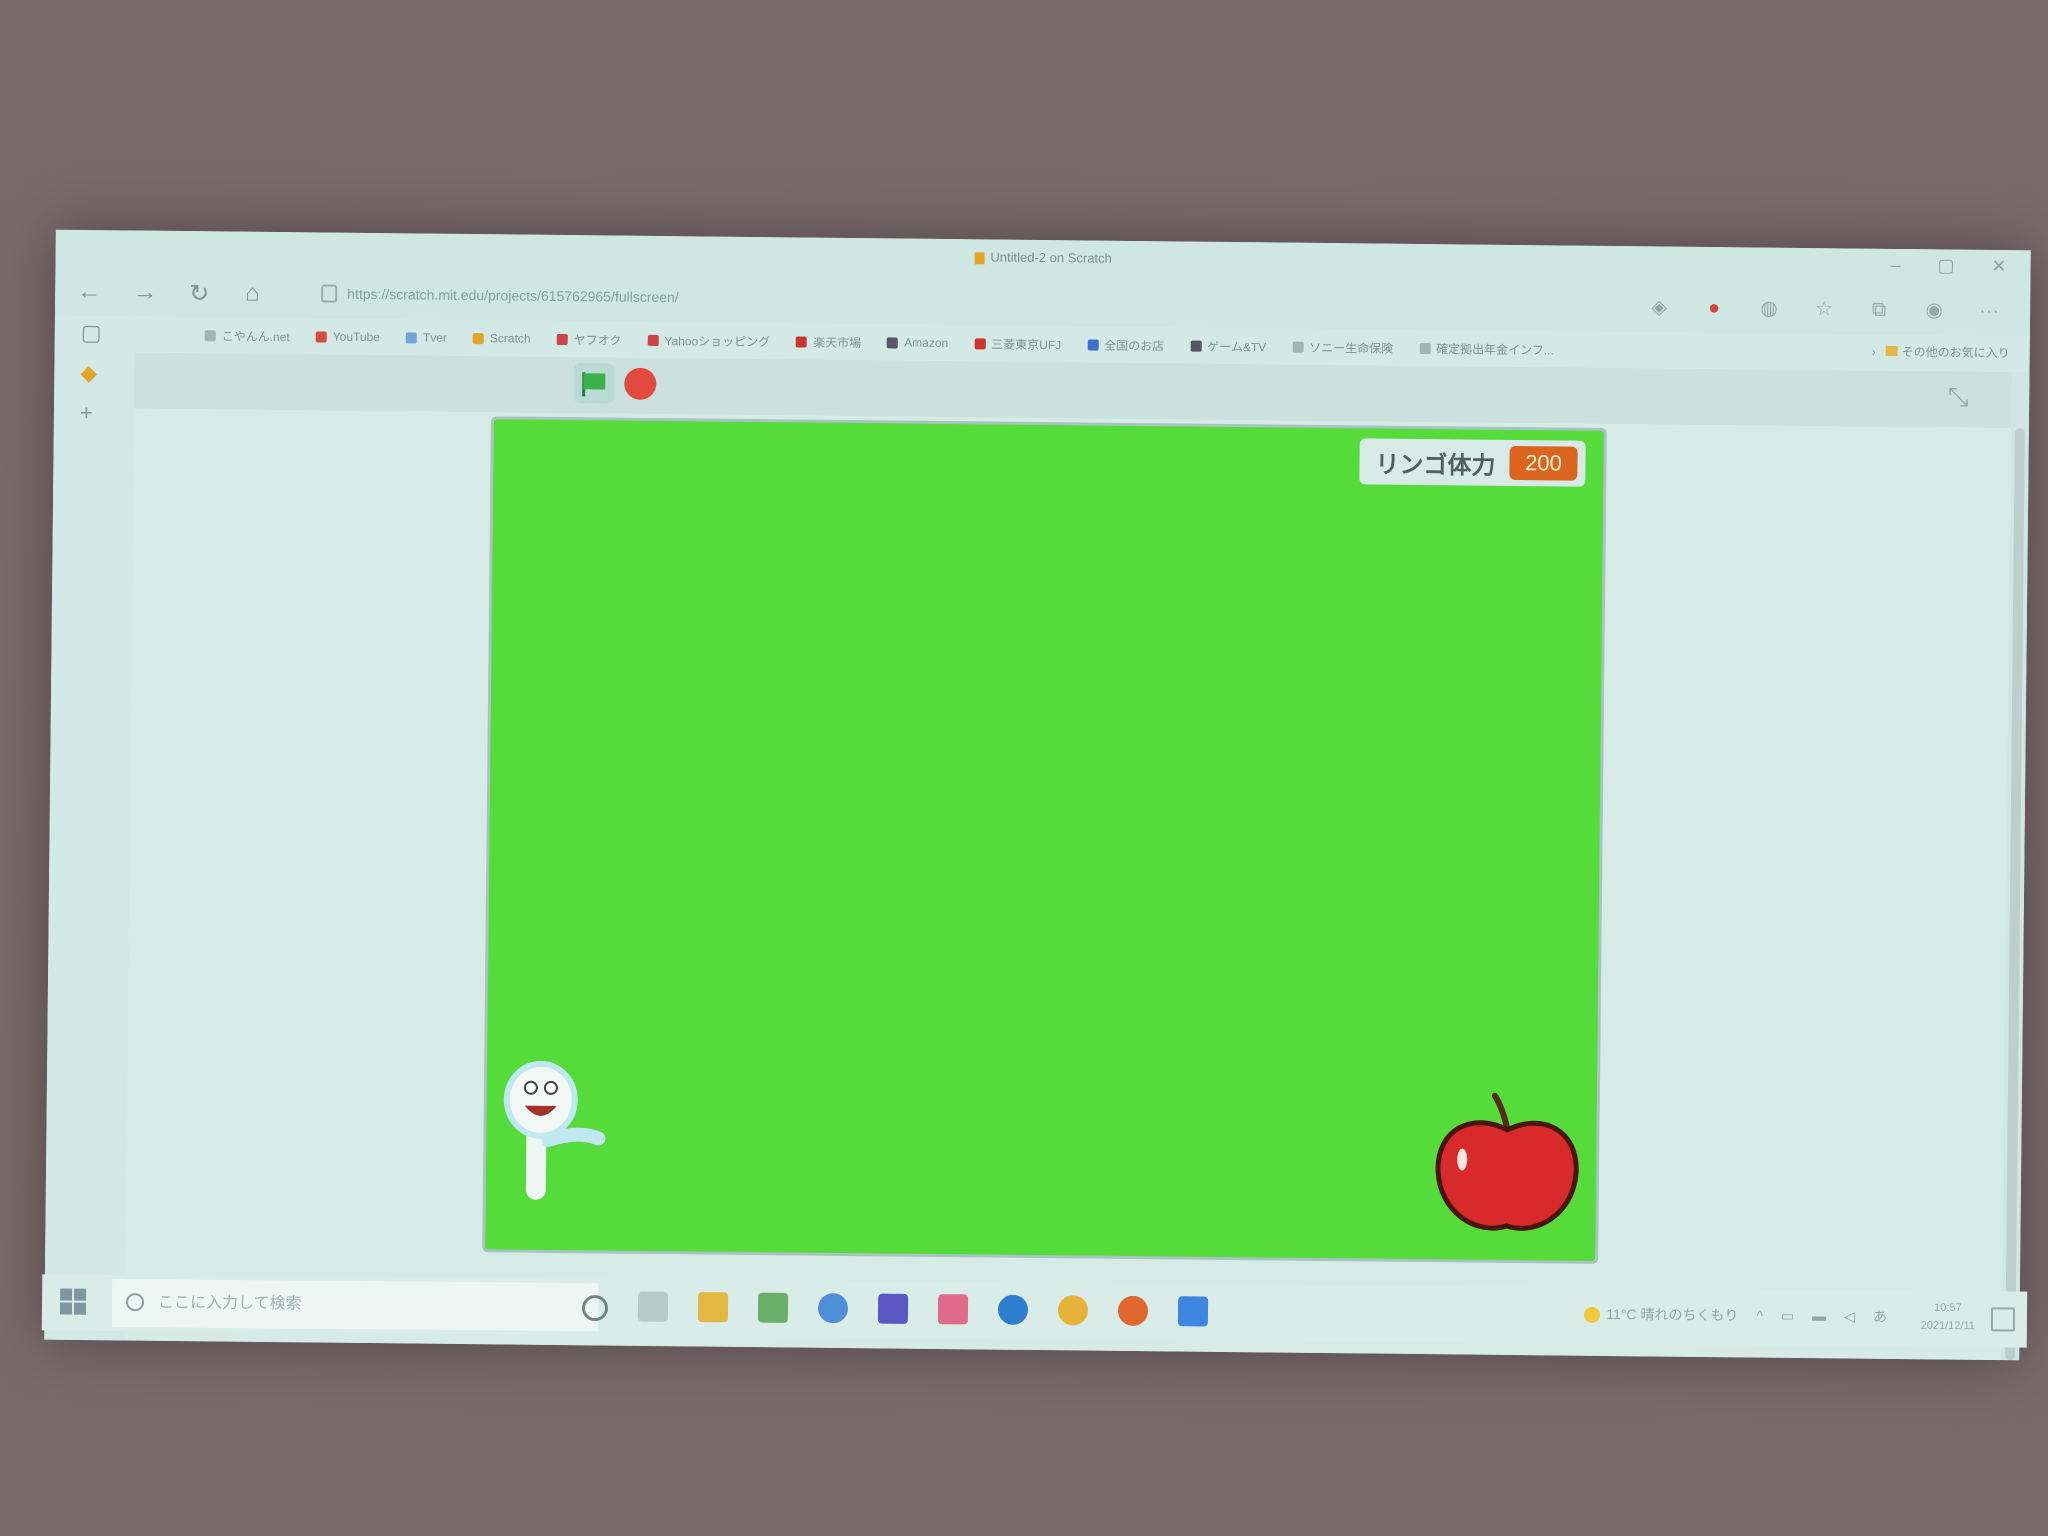 The height and width of the screenshot is (1536, 2048). What do you see at coordinates (653, 1306) in the screenshot?
I see `task-view-icon` at bounding box center [653, 1306].